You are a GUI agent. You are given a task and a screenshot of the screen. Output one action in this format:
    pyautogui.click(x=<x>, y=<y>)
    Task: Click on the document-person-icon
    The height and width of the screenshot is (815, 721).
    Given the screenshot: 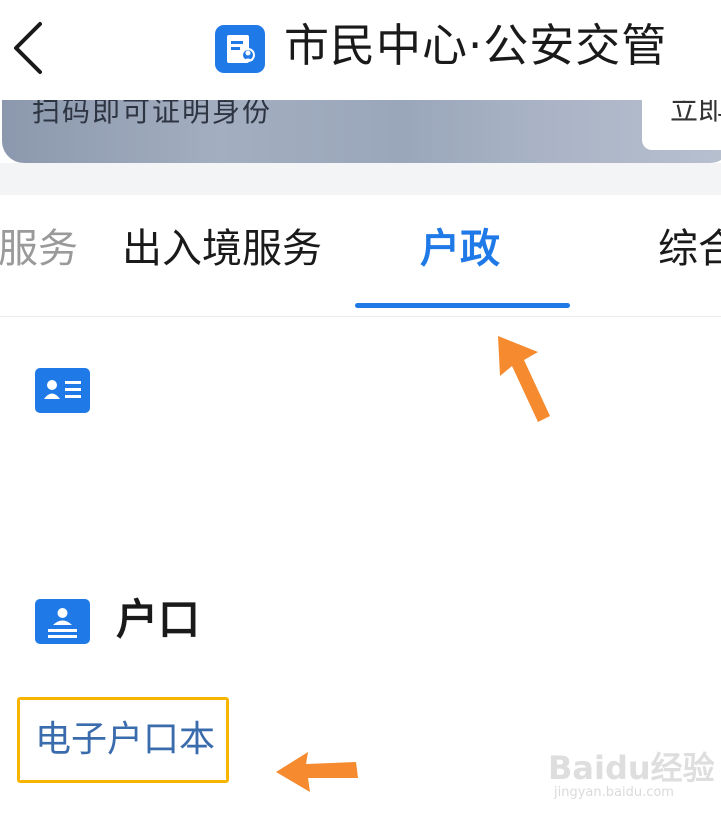 What is the action you would take?
    pyautogui.click(x=240, y=49)
    